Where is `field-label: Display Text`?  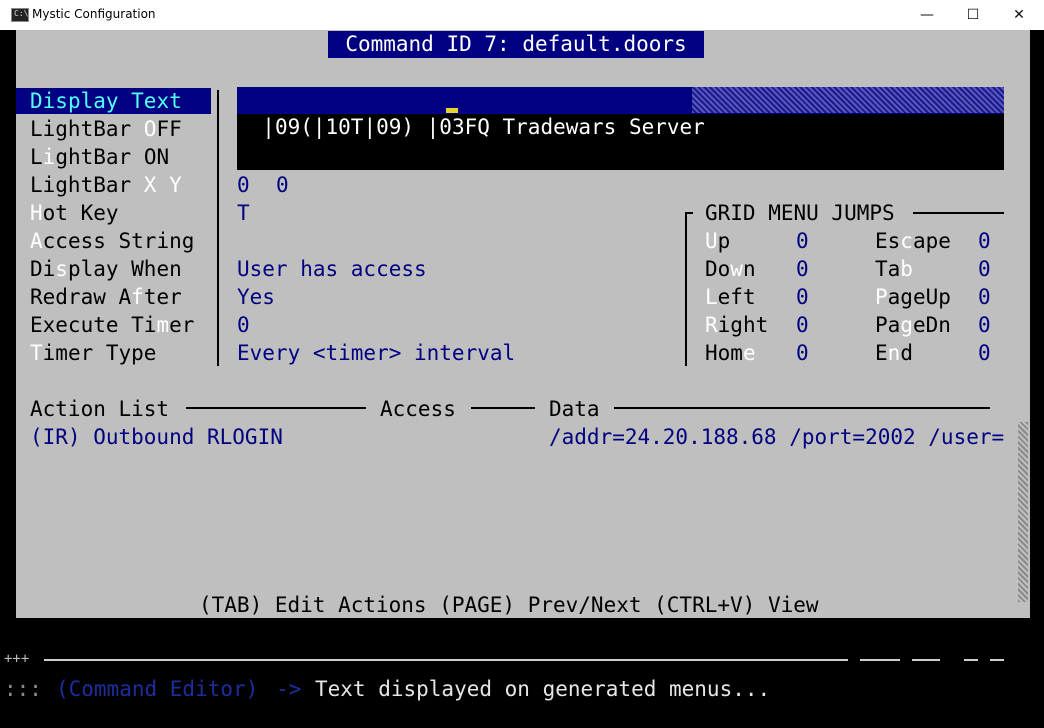
field-label: Display Text is located at coordinates (106, 101).